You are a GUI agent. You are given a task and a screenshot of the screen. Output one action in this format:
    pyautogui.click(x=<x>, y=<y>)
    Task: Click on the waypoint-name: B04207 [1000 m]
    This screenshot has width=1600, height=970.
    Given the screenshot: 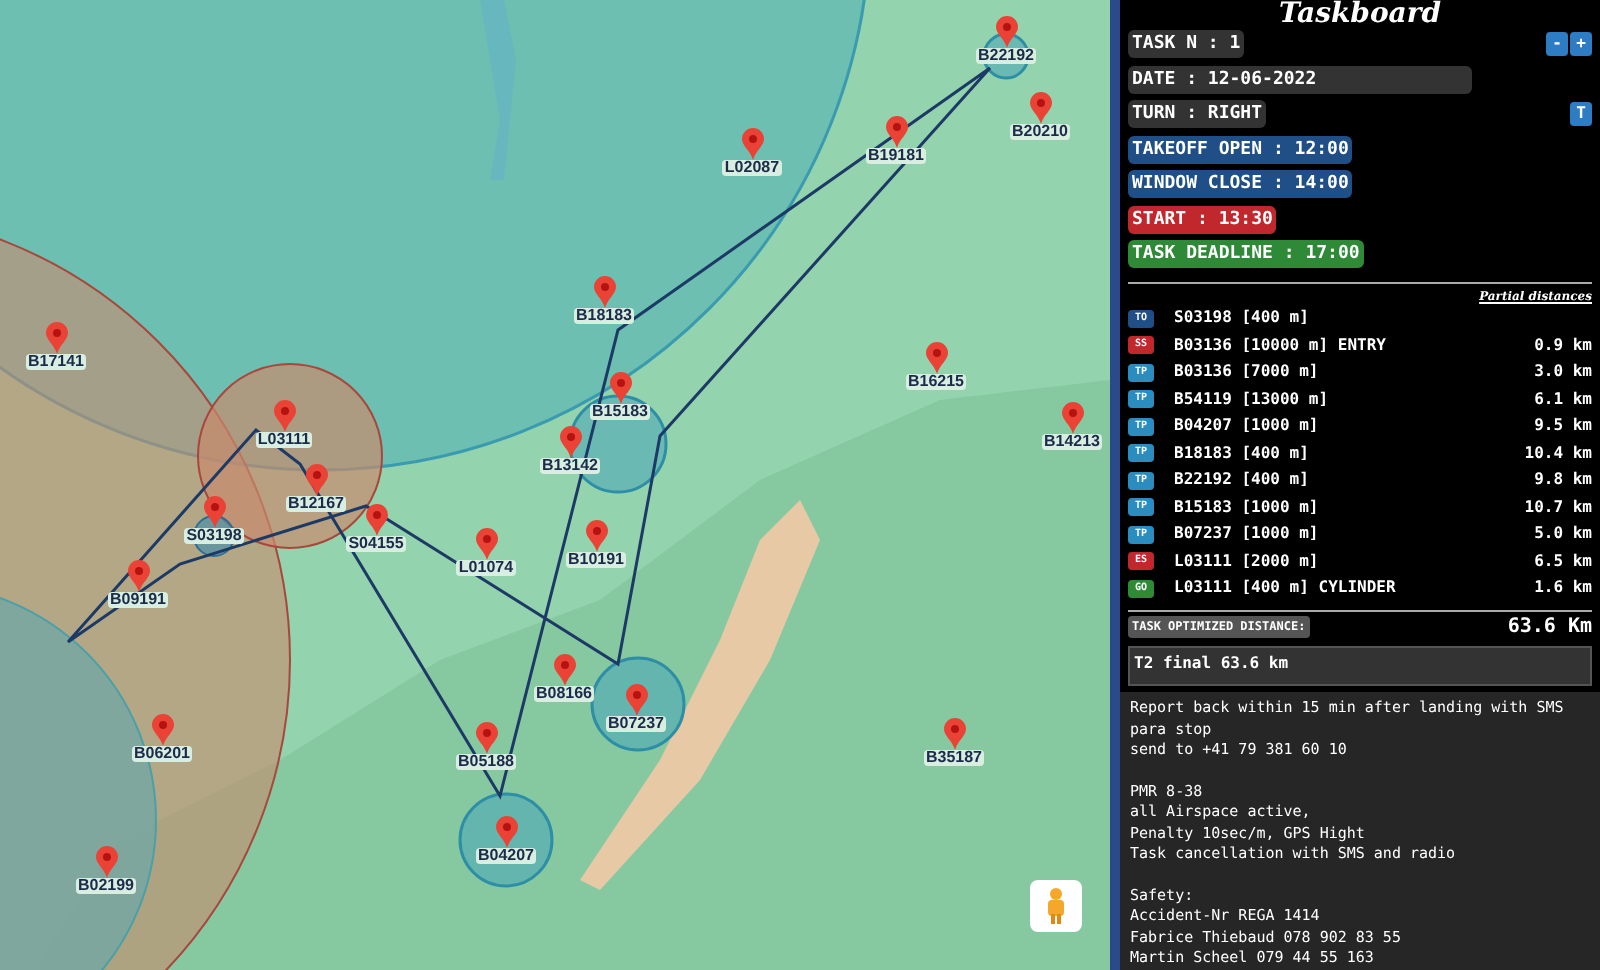 What is the action you would take?
    pyautogui.click(x=1246, y=426)
    